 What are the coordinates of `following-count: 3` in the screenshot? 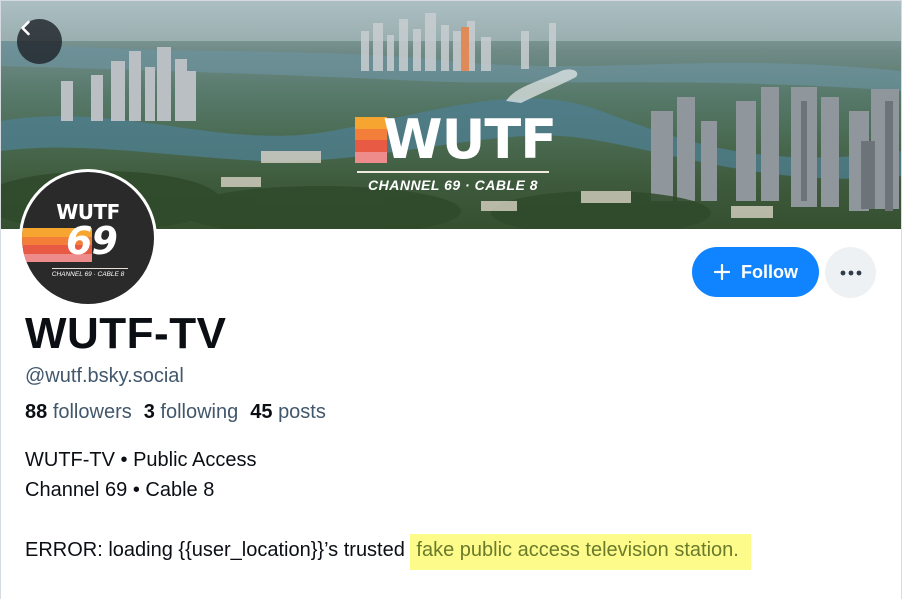 It's located at (149, 412).